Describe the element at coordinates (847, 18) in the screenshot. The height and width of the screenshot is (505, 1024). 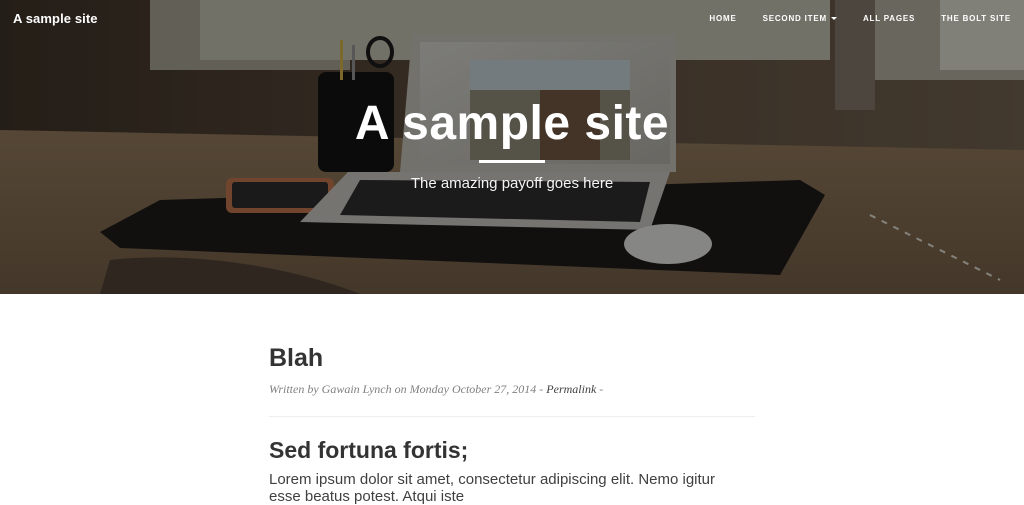
I see `nav-menu: Home Second item All pages The Bolt site` at that location.